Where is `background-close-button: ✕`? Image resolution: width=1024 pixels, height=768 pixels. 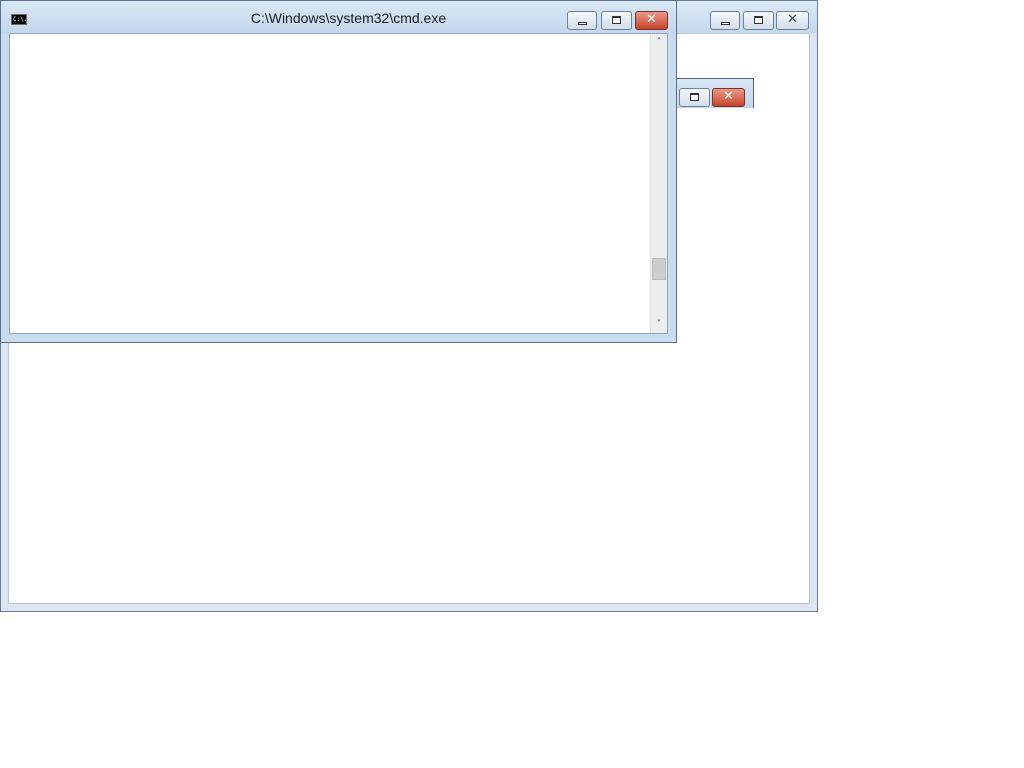 background-close-button: ✕ is located at coordinates (792, 20).